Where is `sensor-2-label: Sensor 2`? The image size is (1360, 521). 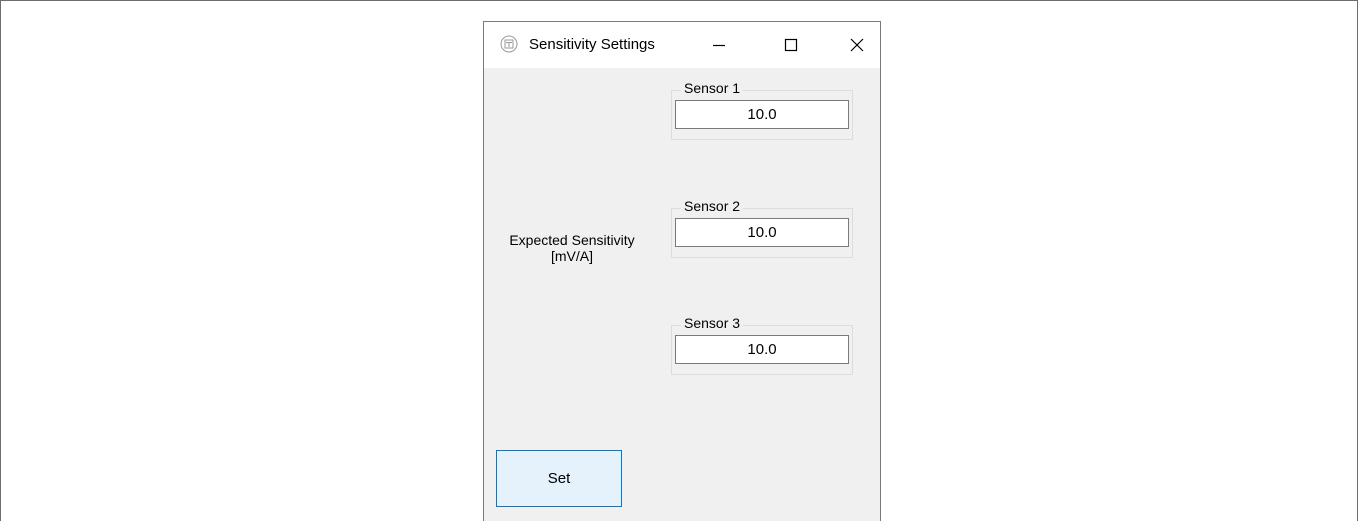 sensor-2-label: Sensor 2 is located at coordinates (712, 206).